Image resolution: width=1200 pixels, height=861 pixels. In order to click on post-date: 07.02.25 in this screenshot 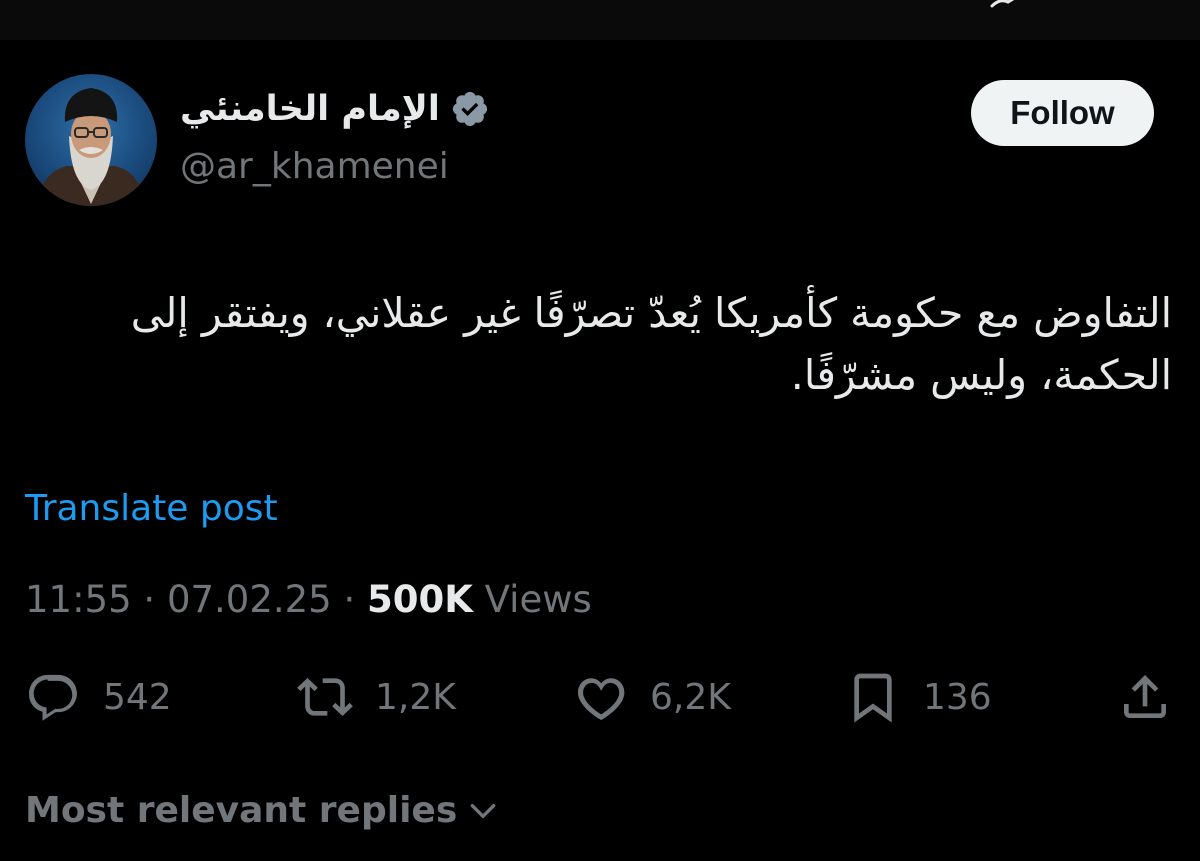, I will do `click(249, 599)`.